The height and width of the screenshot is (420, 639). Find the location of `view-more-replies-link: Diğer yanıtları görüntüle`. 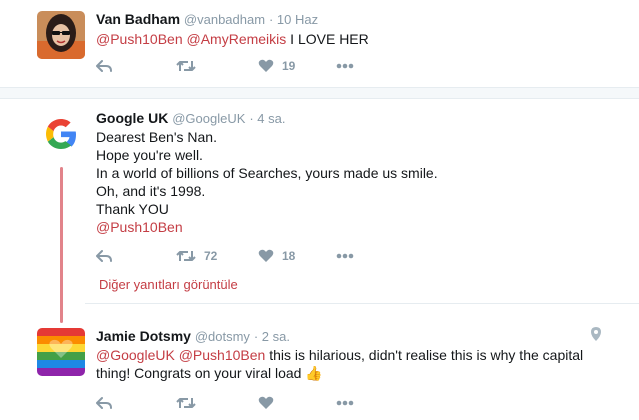

view-more-replies-link: Diğer yanıtları görüntüle is located at coordinates (168, 284).